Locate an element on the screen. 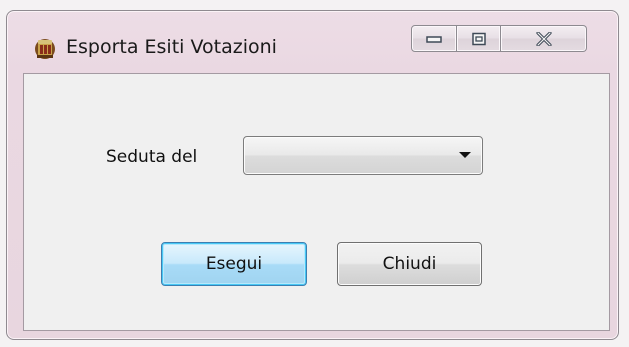 Image resolution: width=629 pixels, height=347 pixels. maximize-icon is located at coordinates (478, 38).